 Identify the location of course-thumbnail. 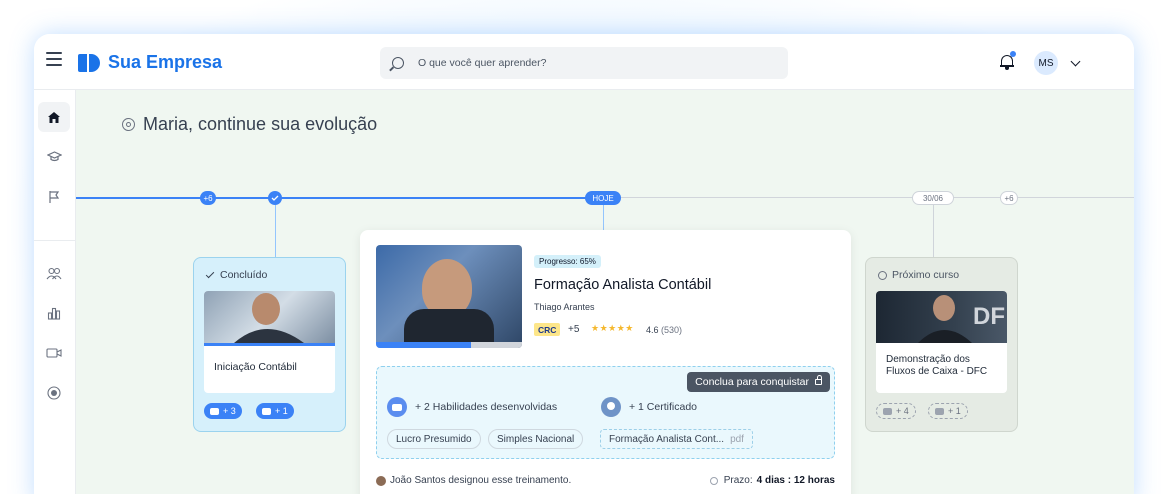
(269, 317).